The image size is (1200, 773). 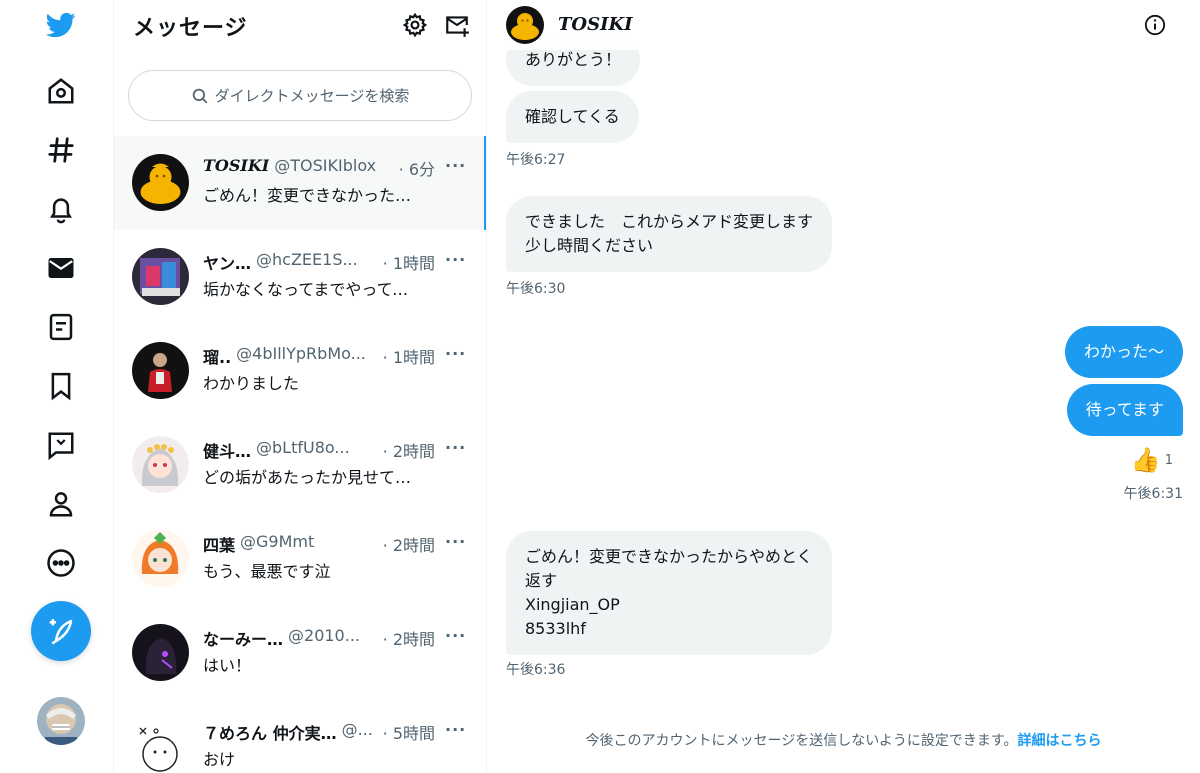 I want to click on conversation-time: · 5時間, so click(x=408, y=733).